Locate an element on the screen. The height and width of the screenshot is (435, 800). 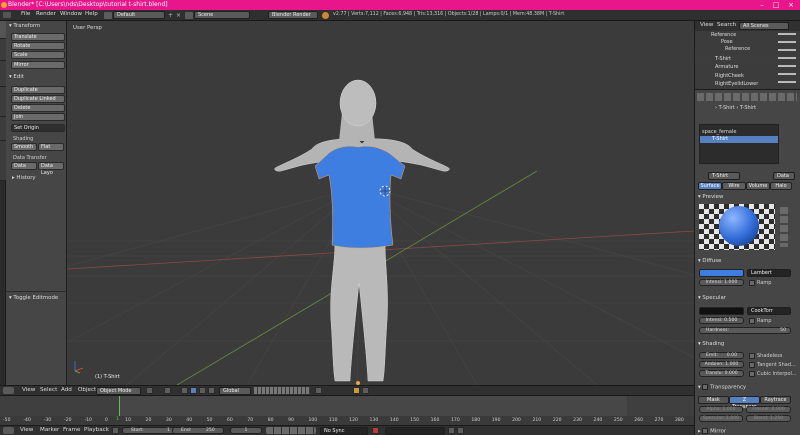
toggle-editmode-panel: ▾ Toggle Editmode is located at coordinates (33, 298).